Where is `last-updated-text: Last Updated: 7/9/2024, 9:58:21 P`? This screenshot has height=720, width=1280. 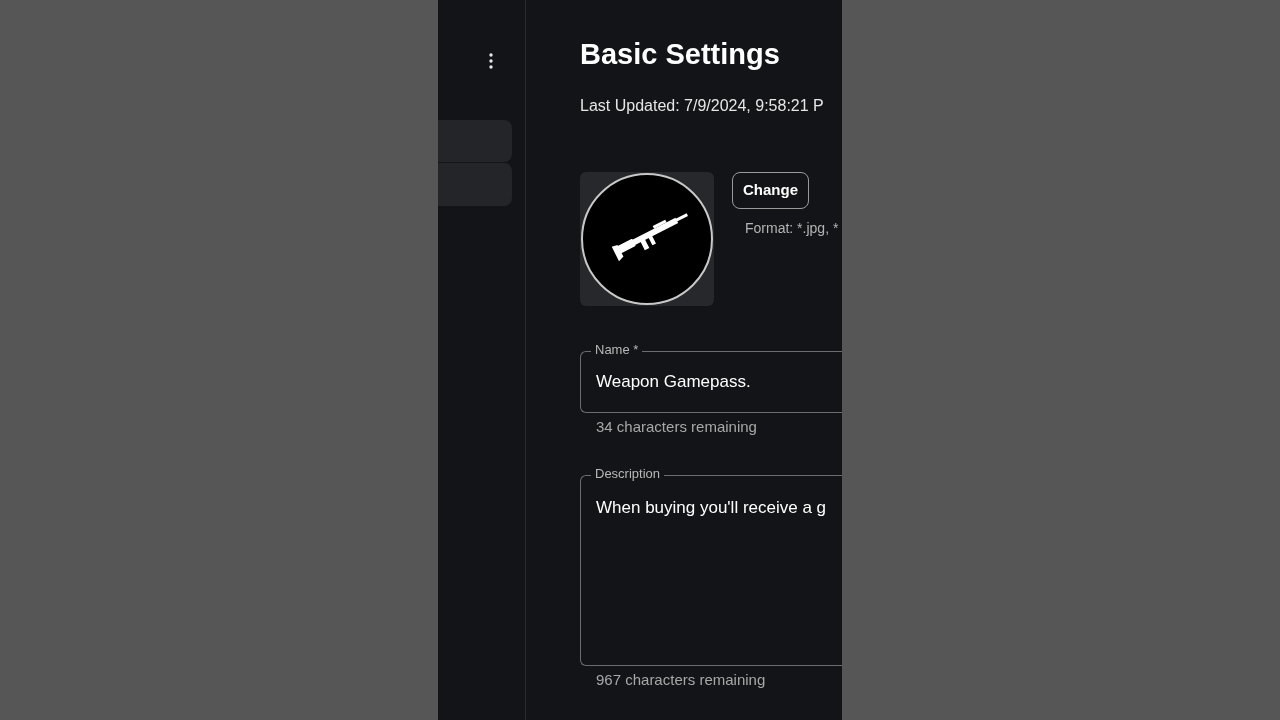 last-updated-text: Last Updated: 7/9/2024, 9:58:21 P is located at coordinates (702, 106).